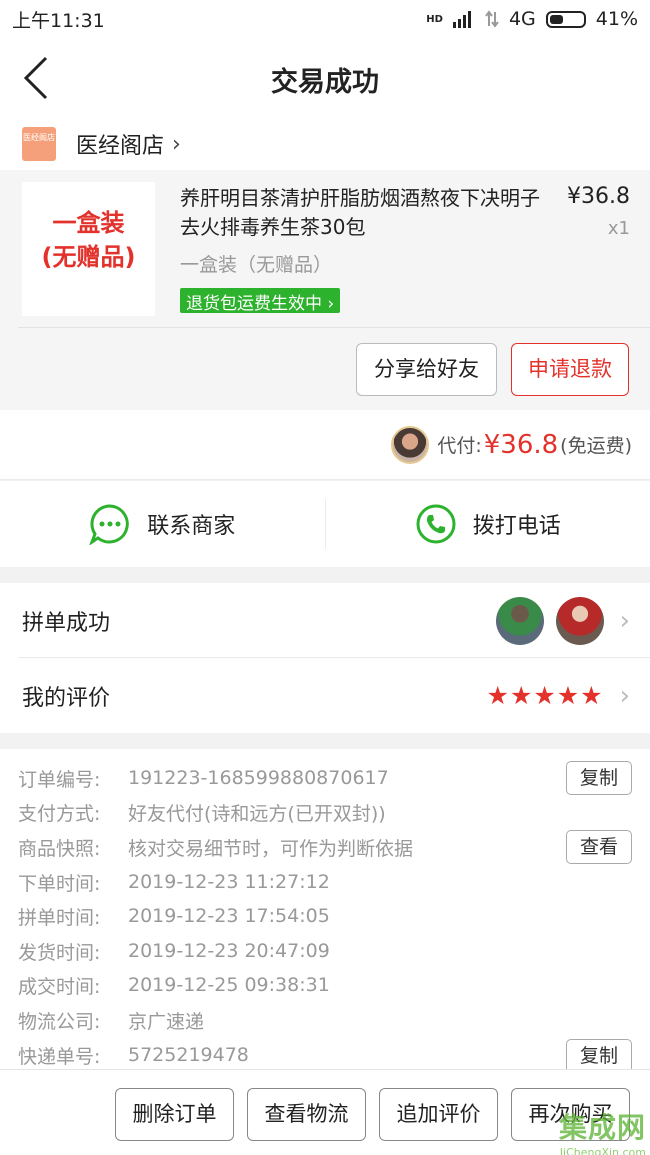 This screenshot has height=1155, width=650. Describe the element at coordinates (599, 847) in the screenshot. I see `view-snapshot-button: 查看` at that location.